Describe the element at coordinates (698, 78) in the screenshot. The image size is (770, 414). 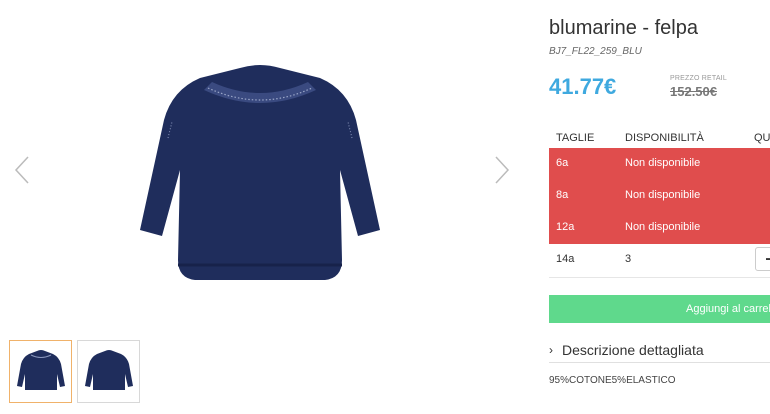
I see `retail-price-label: PREZZO RETAIL` at that location.